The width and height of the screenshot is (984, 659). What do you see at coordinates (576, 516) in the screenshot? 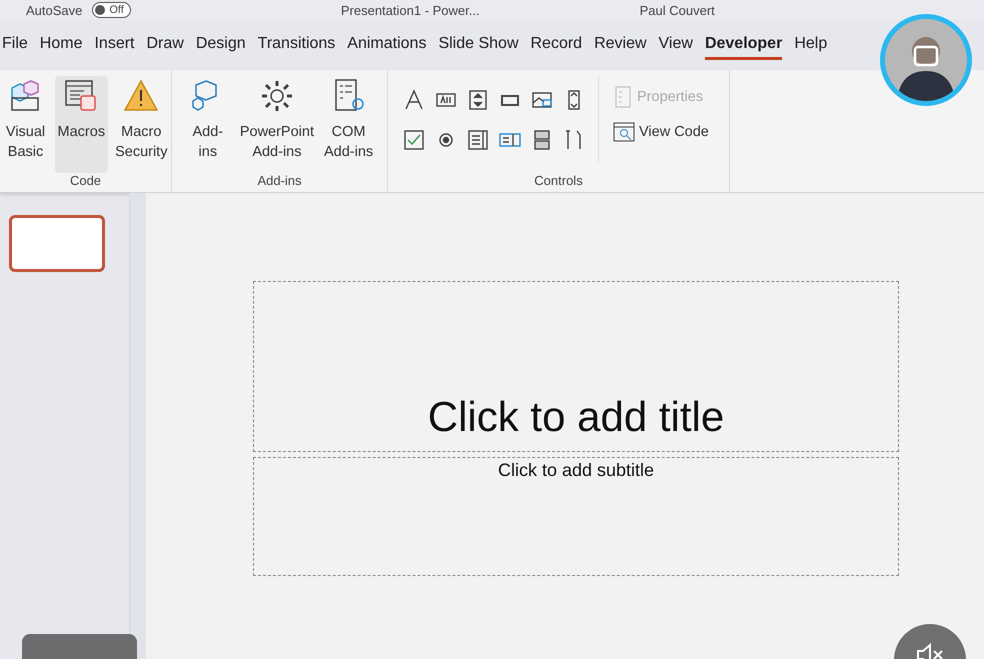
I see `subtitle-placeholder: Click to add subtitle` at bounding box center [576, 516].